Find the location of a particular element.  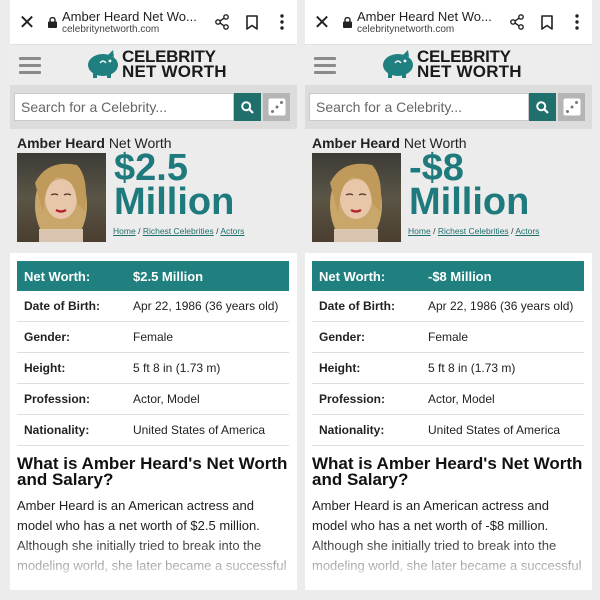

networth-headline: $2.5 Million is located at coordinates (174, 185).